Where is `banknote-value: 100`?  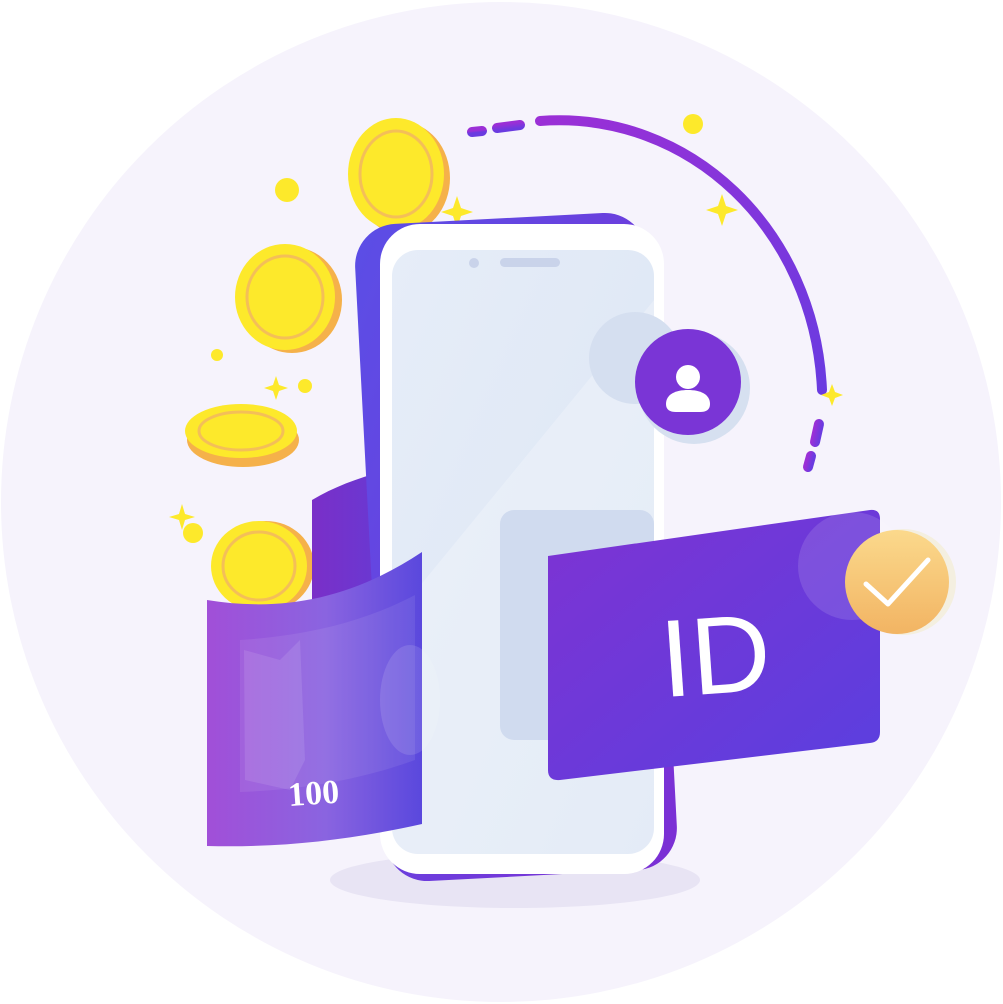
banknote-value: 100 is located at coordinates (313, 794).